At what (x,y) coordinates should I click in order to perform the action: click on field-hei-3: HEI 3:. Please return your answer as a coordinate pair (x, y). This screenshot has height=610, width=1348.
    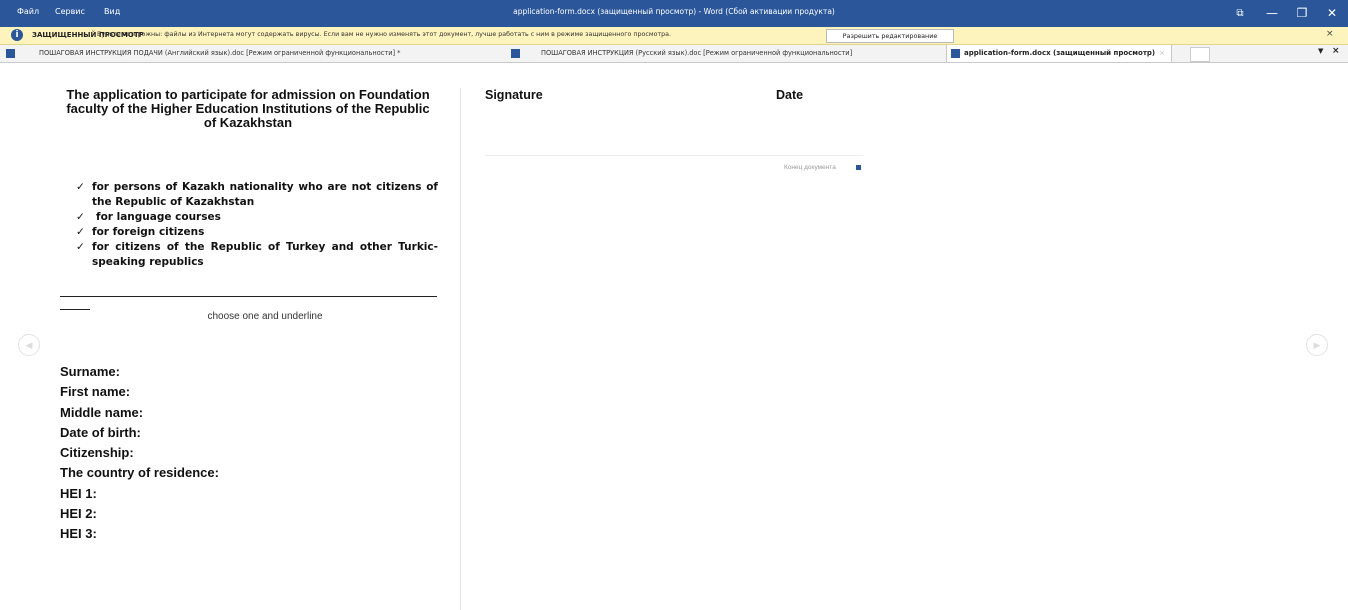
    Looking at the image, I should click on (78, 534).